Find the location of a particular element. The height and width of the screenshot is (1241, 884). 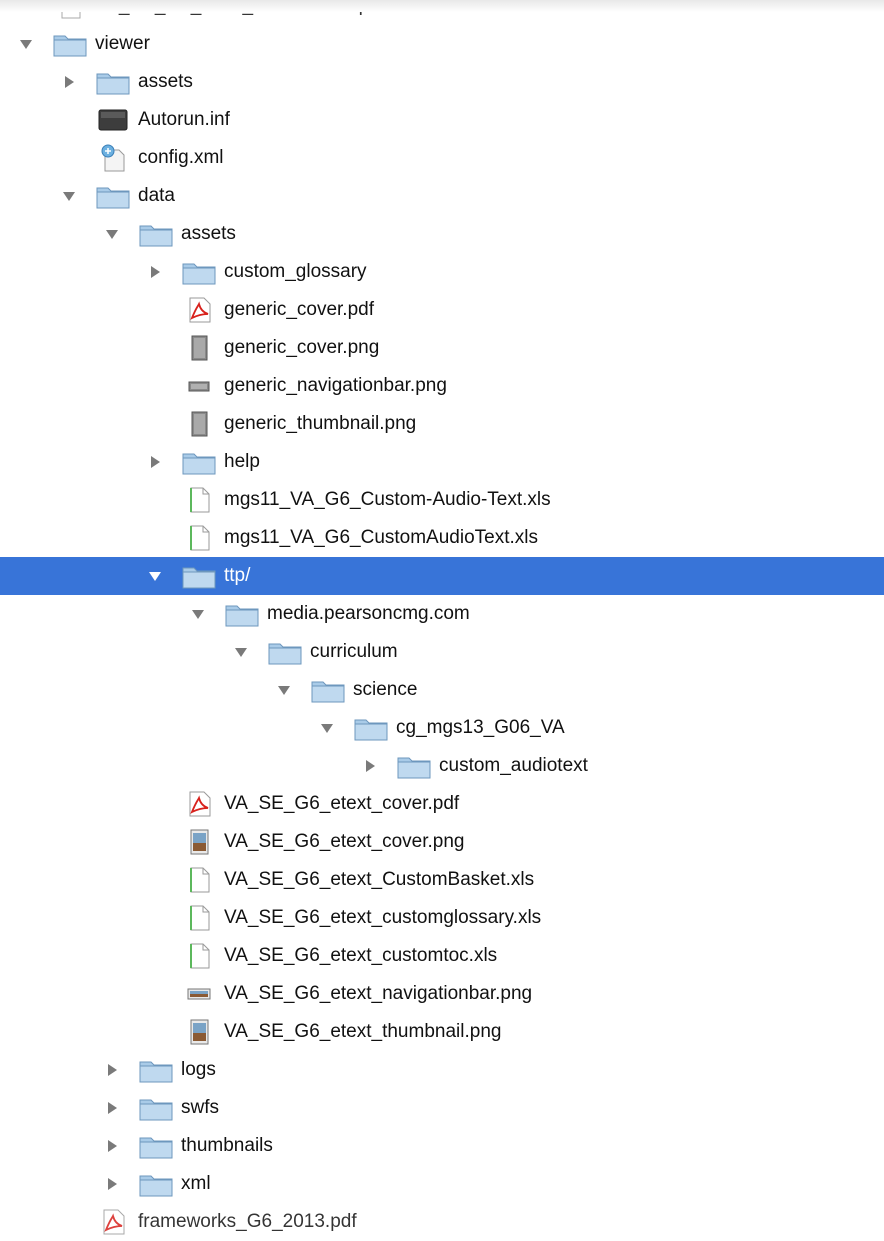

file-row: VA_SE_G6_etext_navigationbar.png is located at coordinates (442, 994).